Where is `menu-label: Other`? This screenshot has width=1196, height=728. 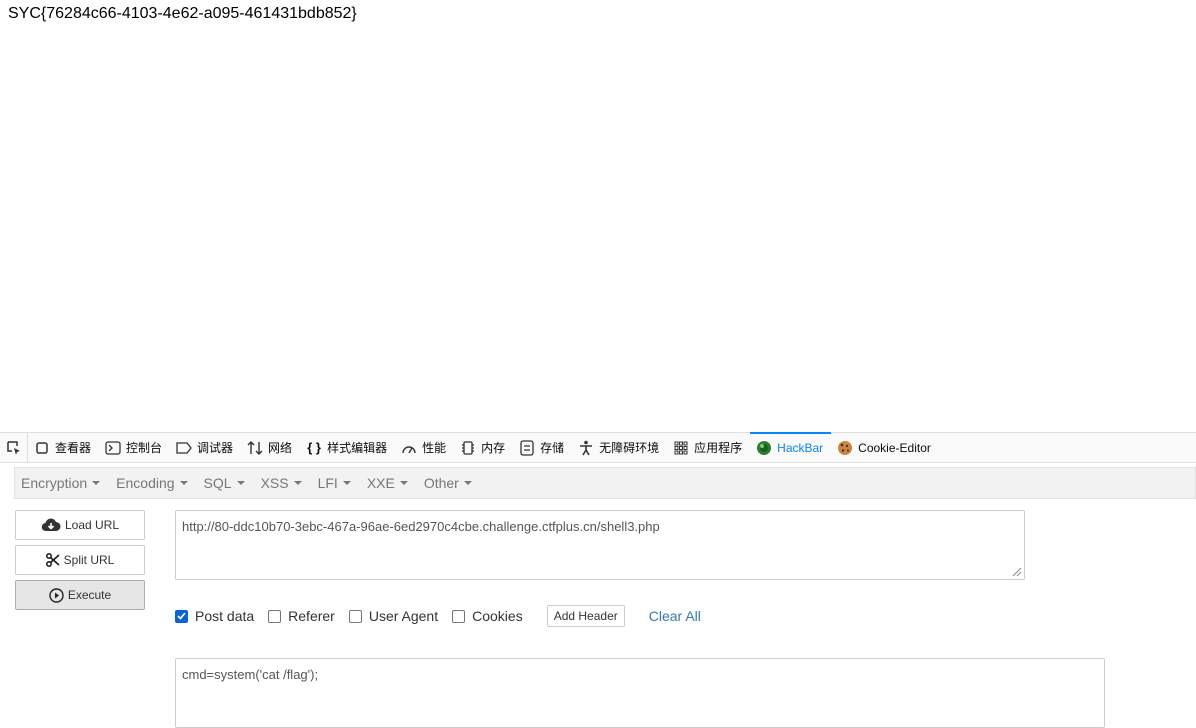
menu-label: Other is located at coordinates (441, 483).